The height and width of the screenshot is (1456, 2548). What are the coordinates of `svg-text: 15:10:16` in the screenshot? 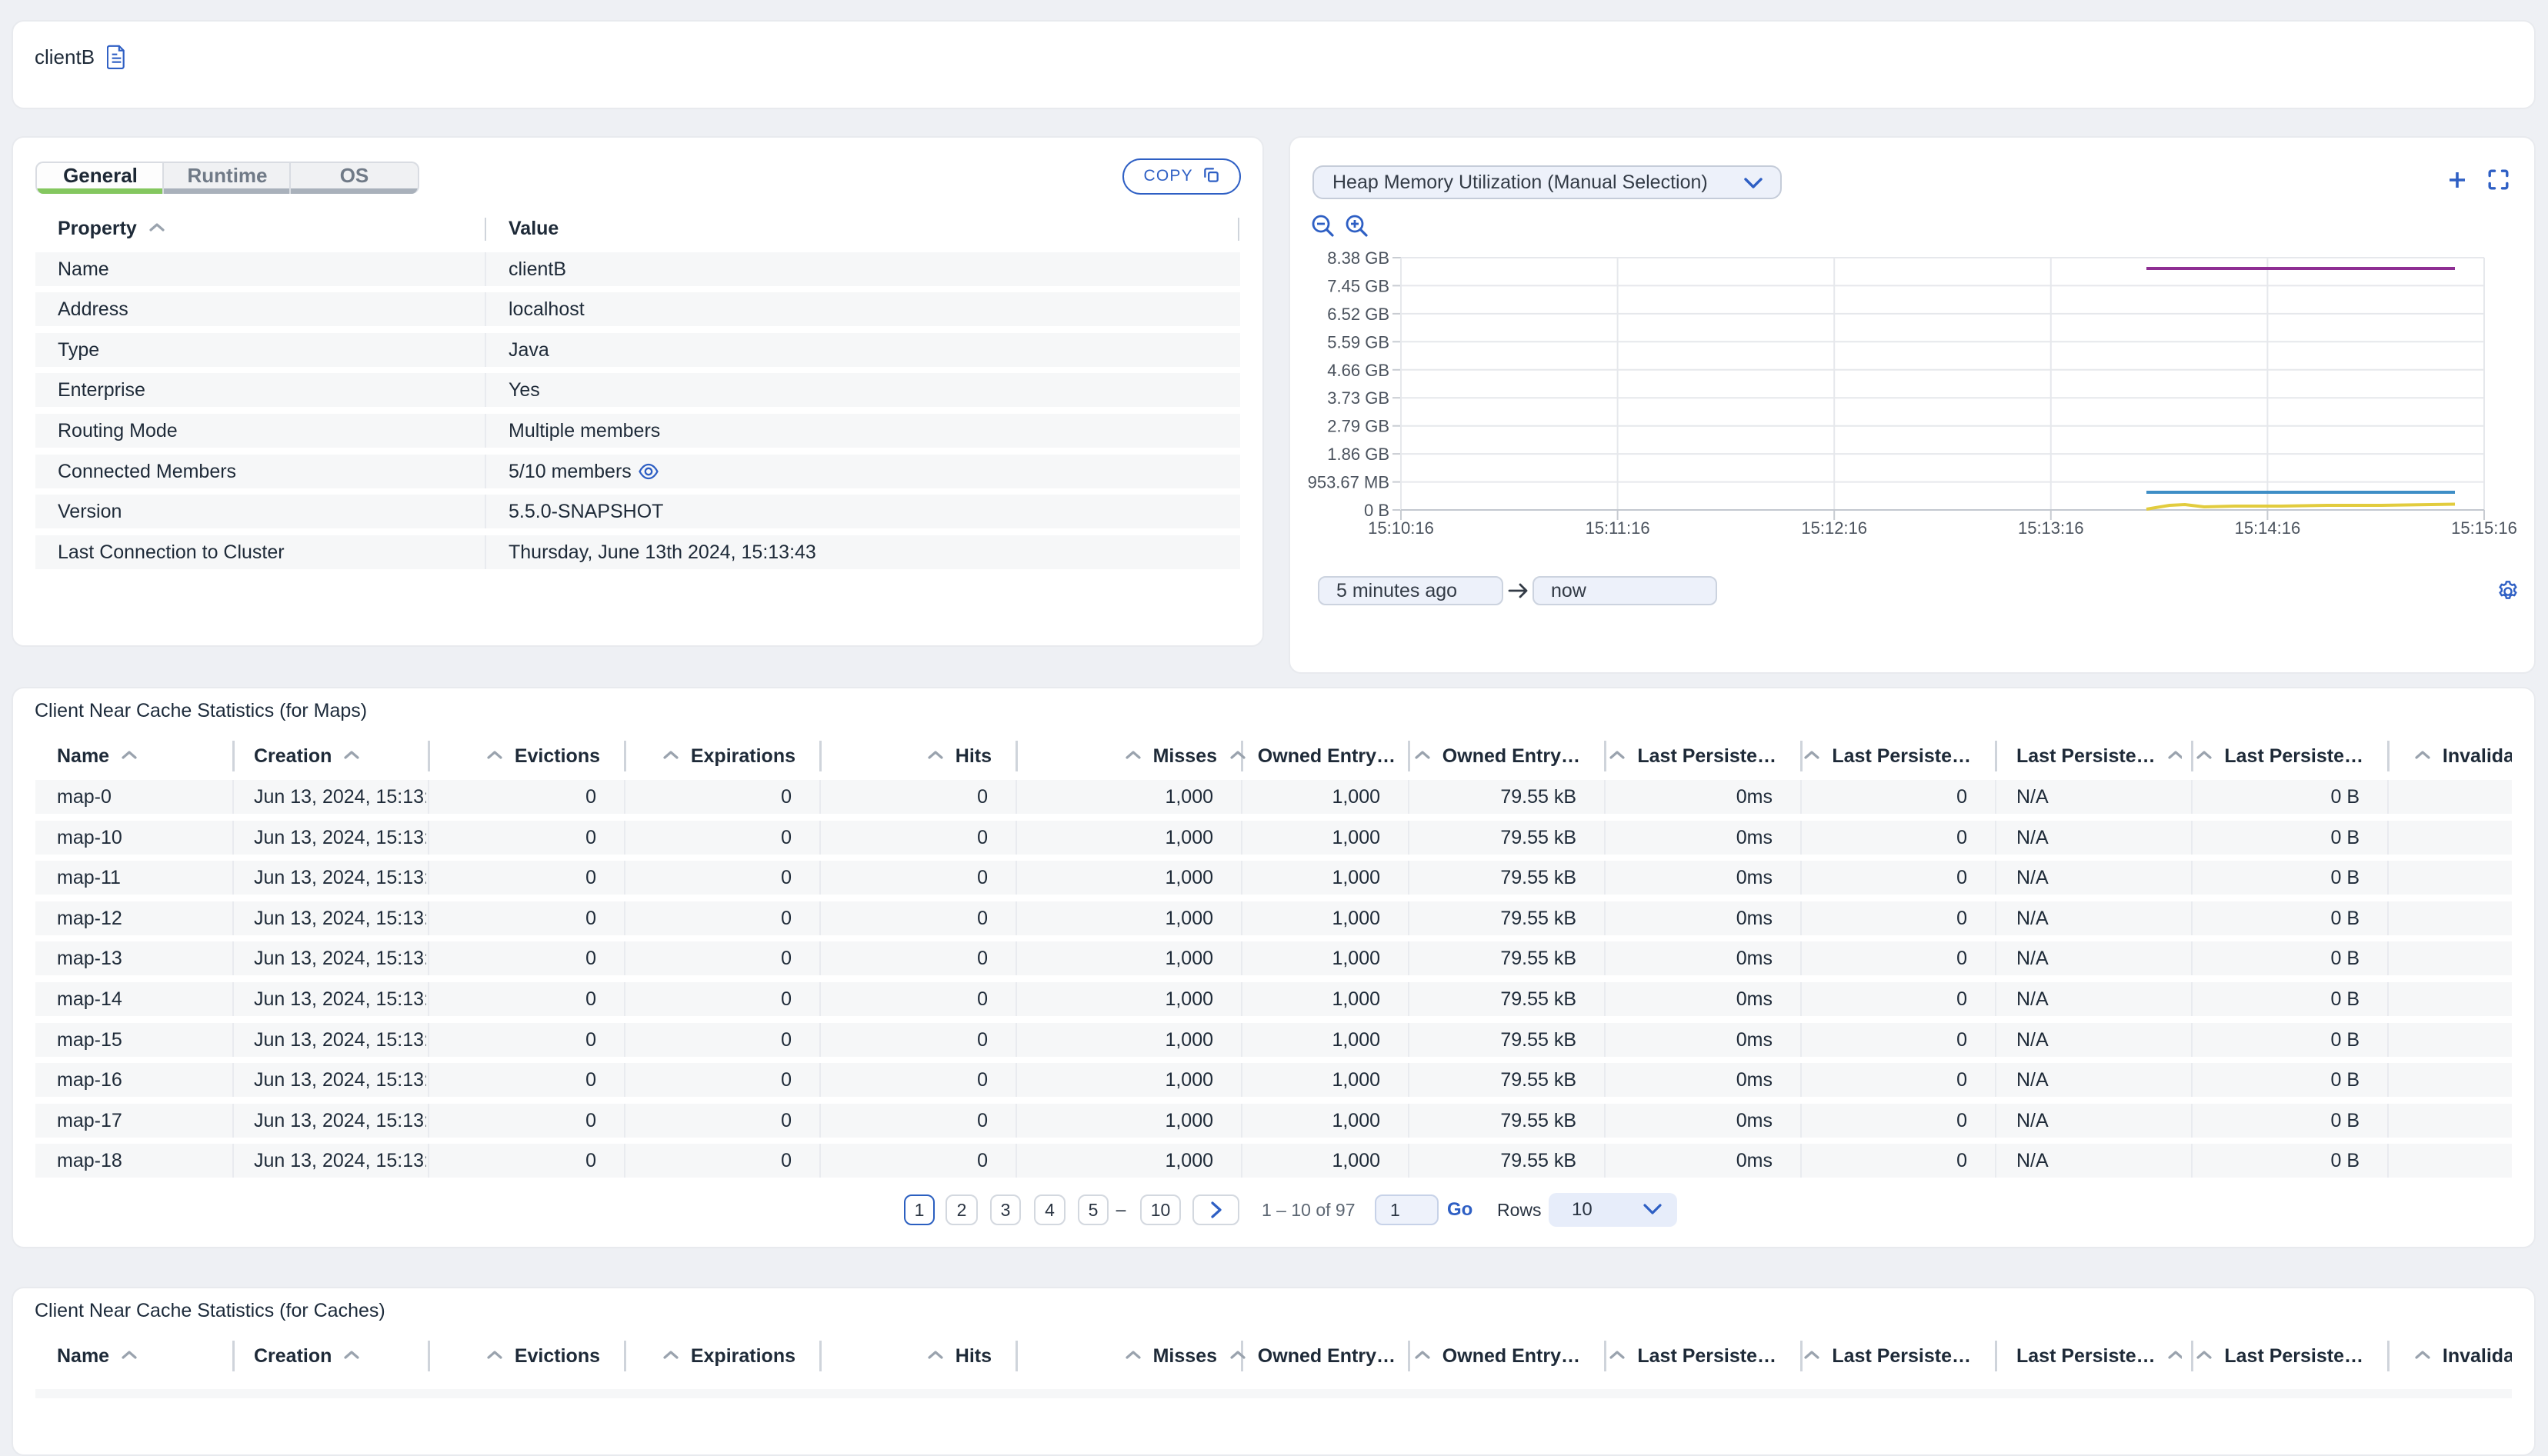 It's located at (1401, 528).